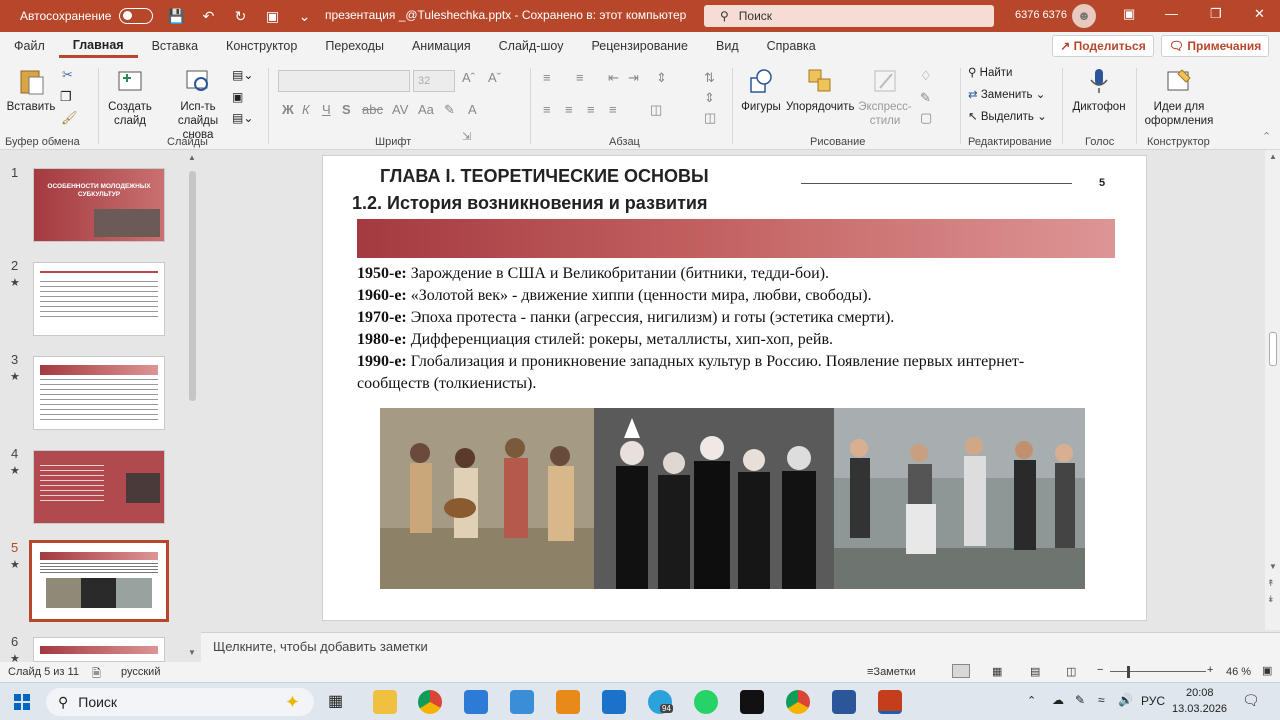 The height and width of the screenshot is (720, 1280). I want to click on shape-outline-icon: ✎, so click(925, 98).